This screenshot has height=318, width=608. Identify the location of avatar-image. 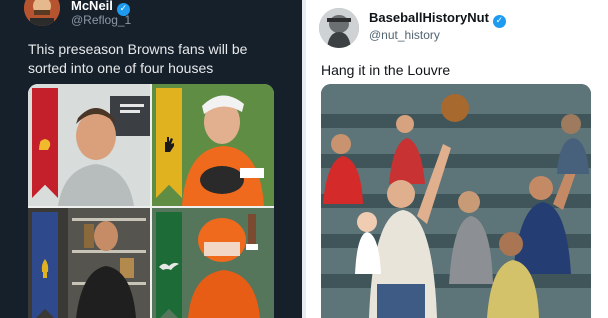
(339, 28).